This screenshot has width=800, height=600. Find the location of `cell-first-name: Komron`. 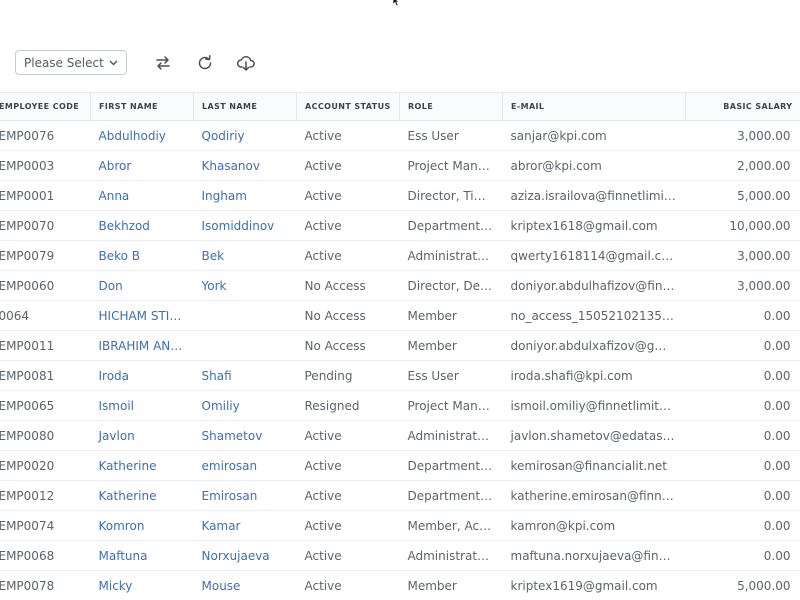

cell-first-name: Komron is located at coordinates (142, 525).